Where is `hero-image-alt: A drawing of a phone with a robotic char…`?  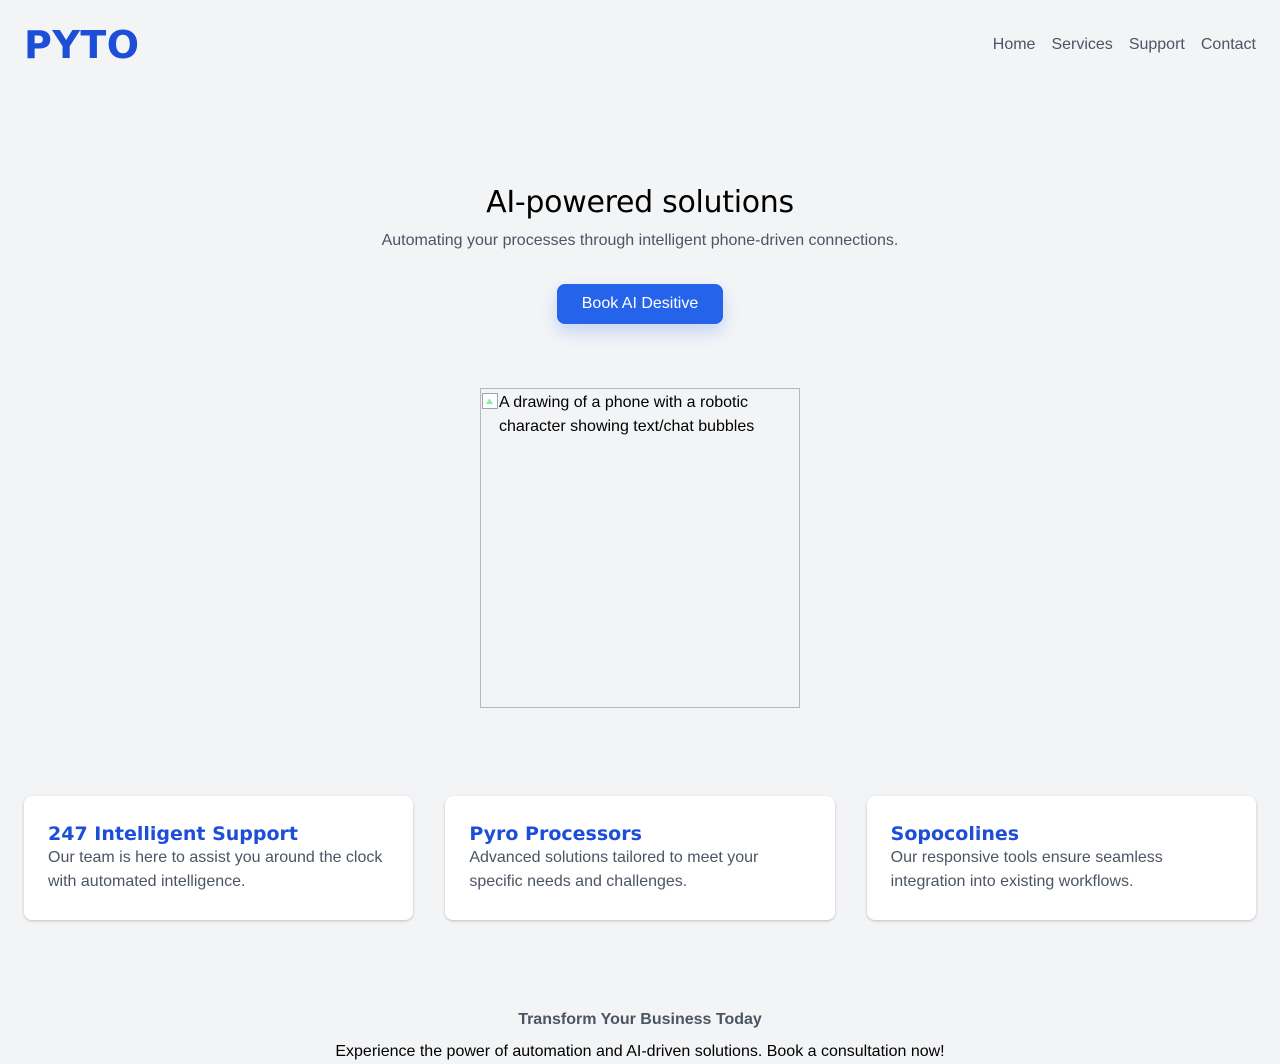
hero-image-alt: A drawing of a phone with a robotic char… is located at coordinates (640, 415).